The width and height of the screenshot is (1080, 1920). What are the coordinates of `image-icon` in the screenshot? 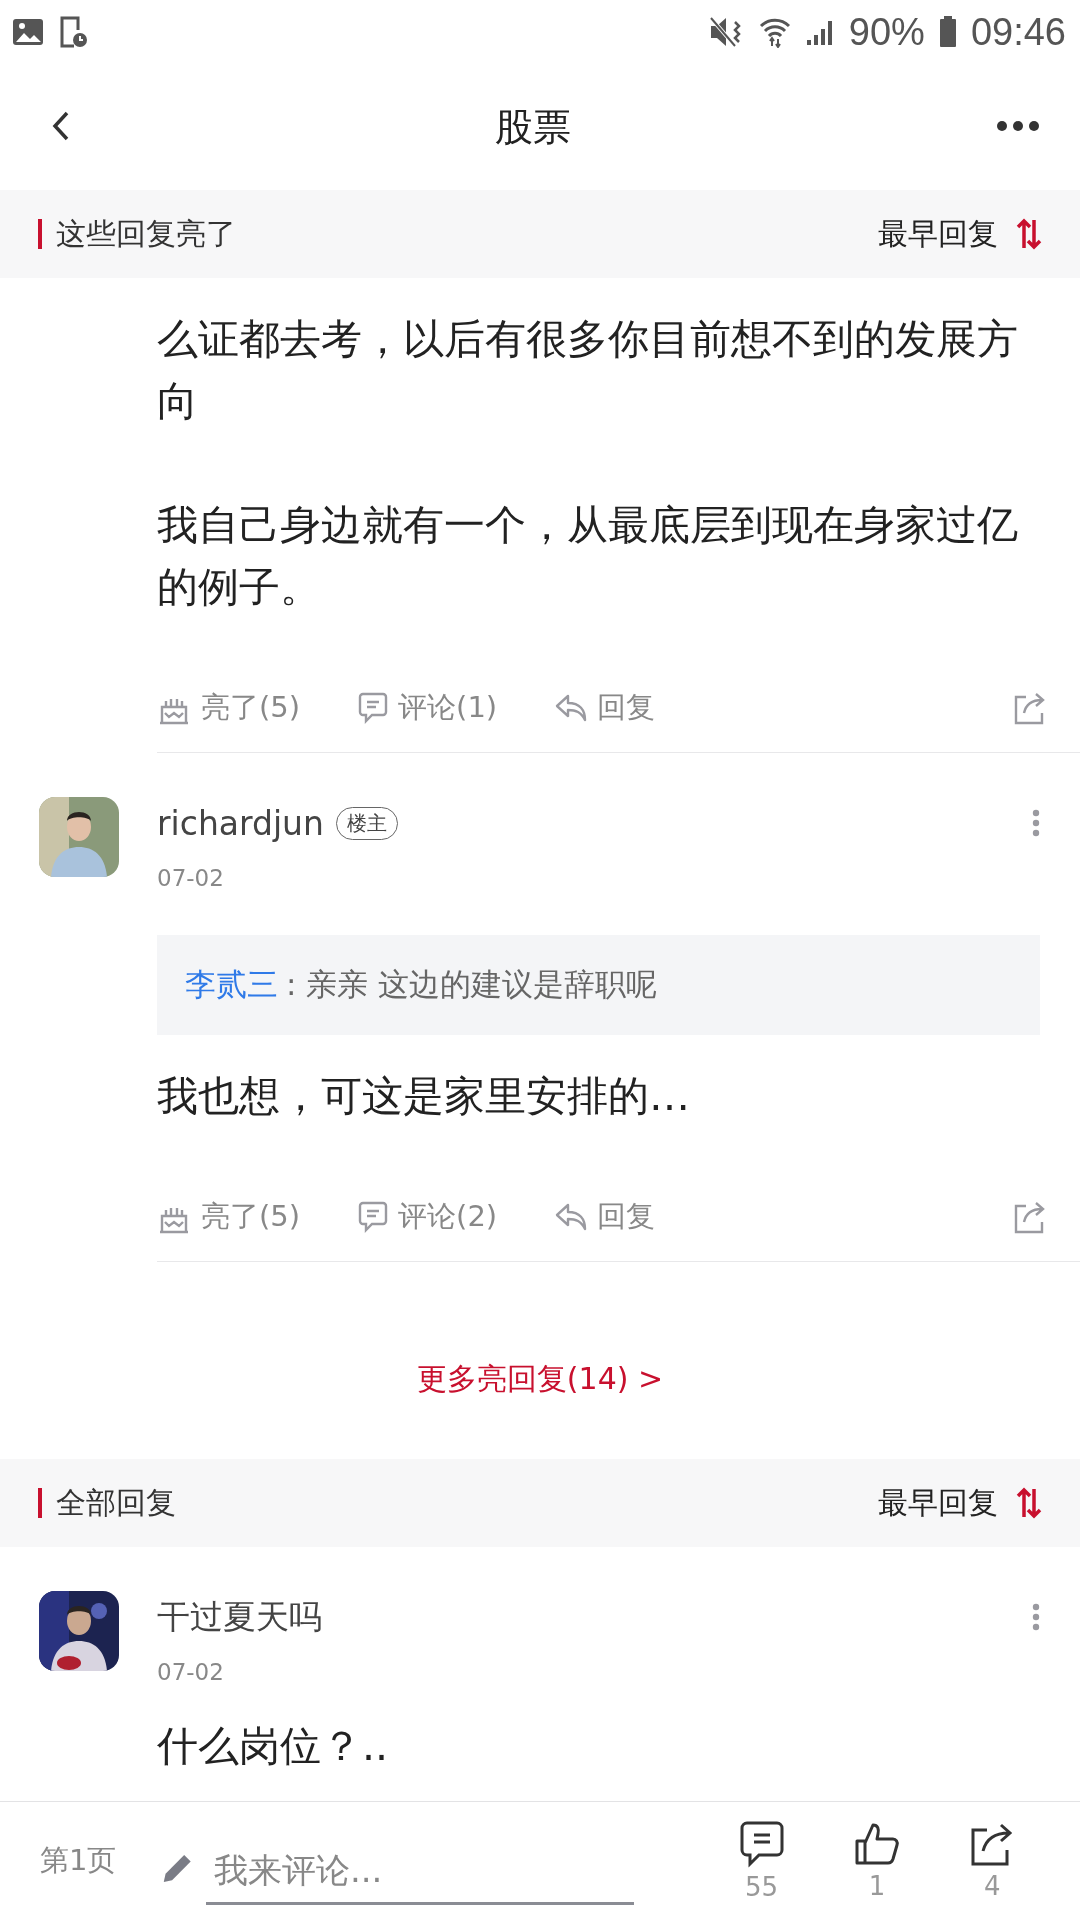 It's located at (28, 32).